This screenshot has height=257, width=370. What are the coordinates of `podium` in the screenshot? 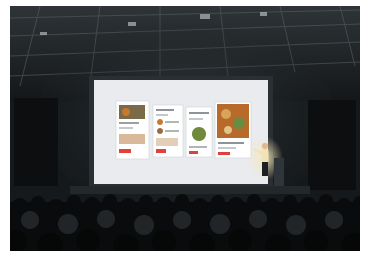 It's located at (279, 172).